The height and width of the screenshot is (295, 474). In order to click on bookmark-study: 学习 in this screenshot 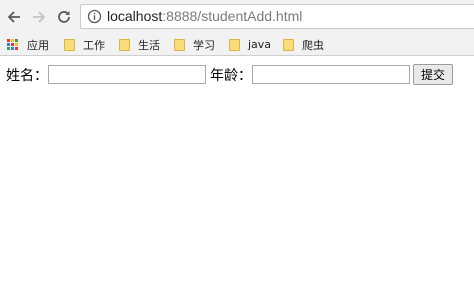, I will do `click(194, 44)`.